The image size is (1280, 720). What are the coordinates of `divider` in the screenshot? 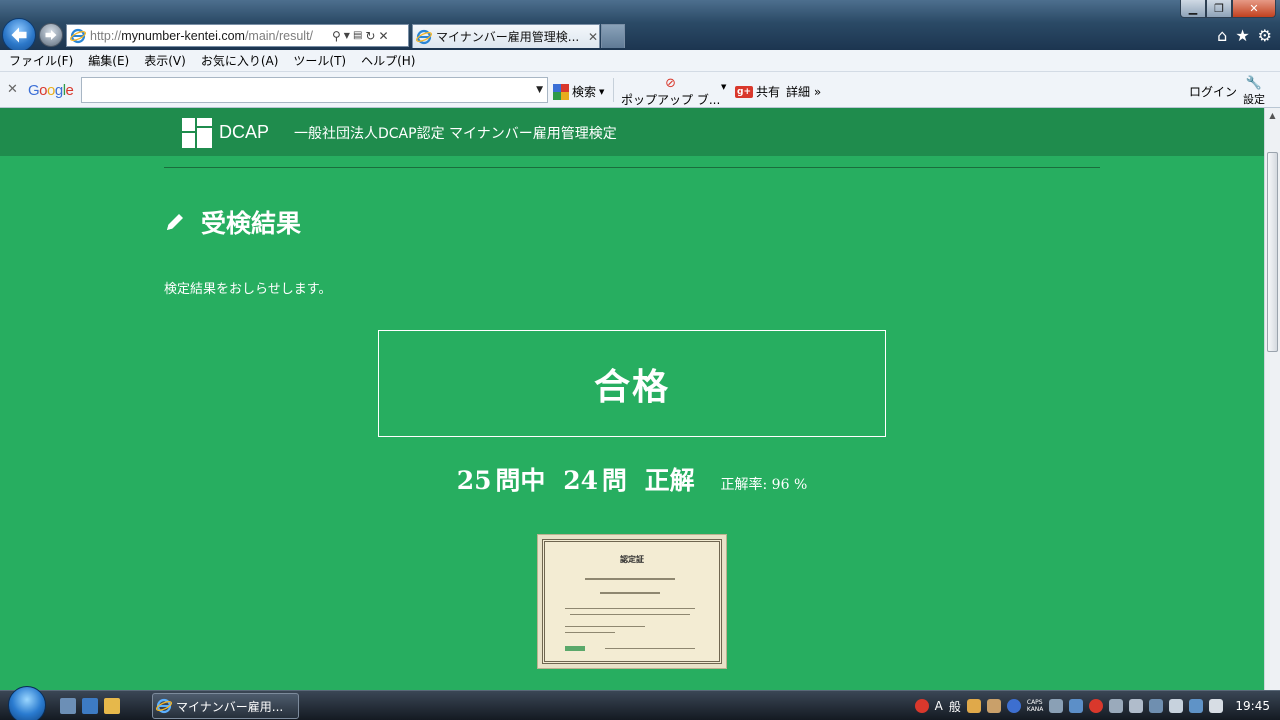 It's located at (632, 167).